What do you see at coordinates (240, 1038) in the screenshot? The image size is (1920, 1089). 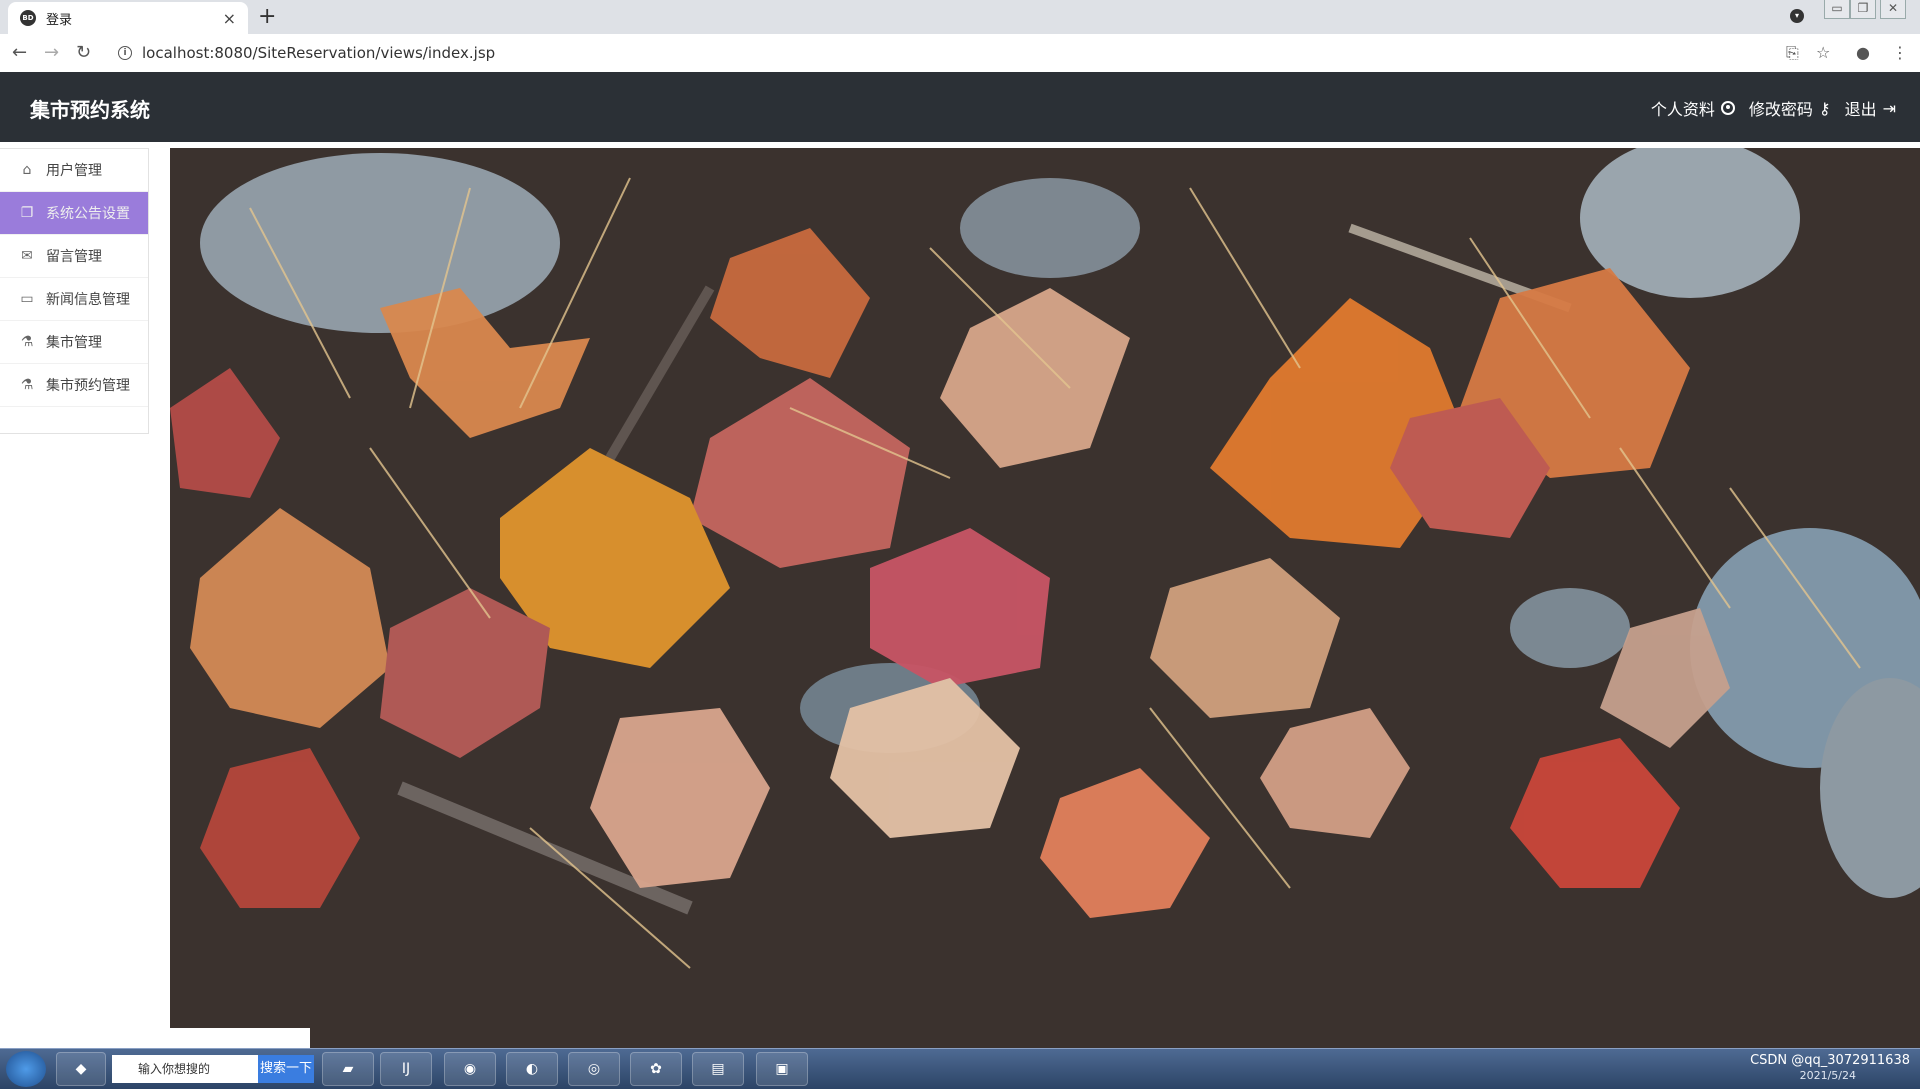 I see `page-footer-strip` at bounding box center [240, 1038].